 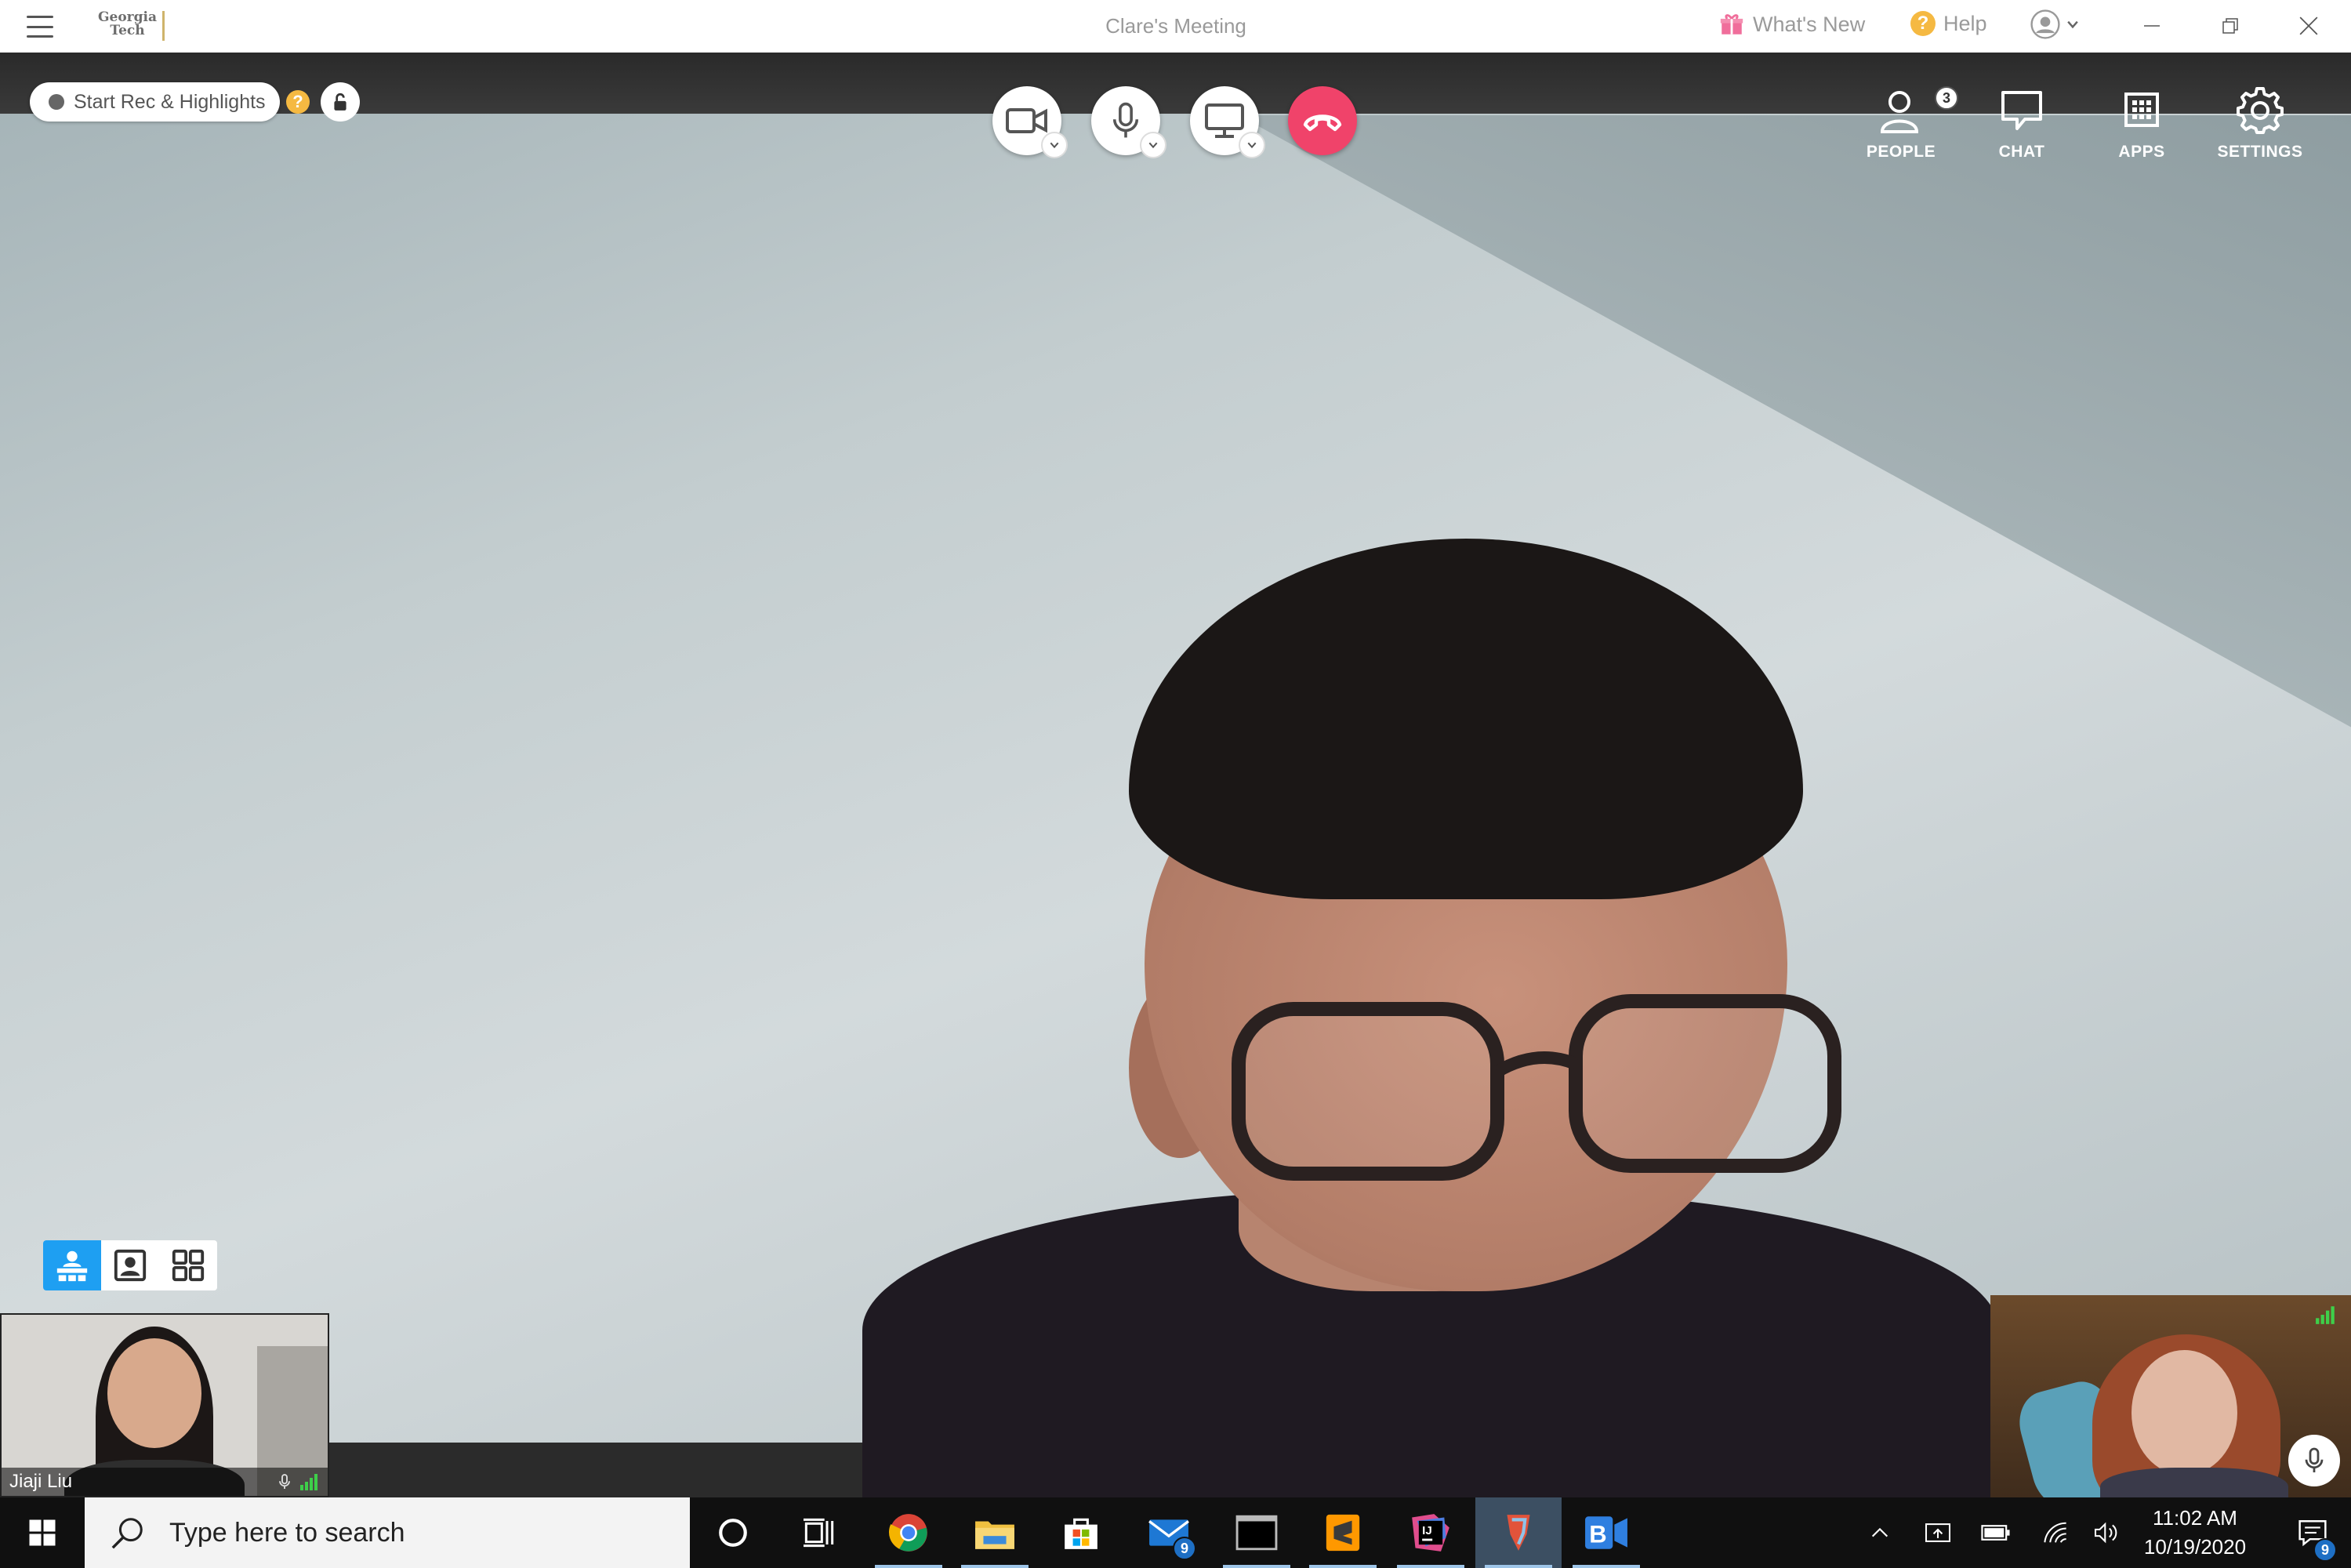 I want to click on participant-face, so click(x=154, y=1393).